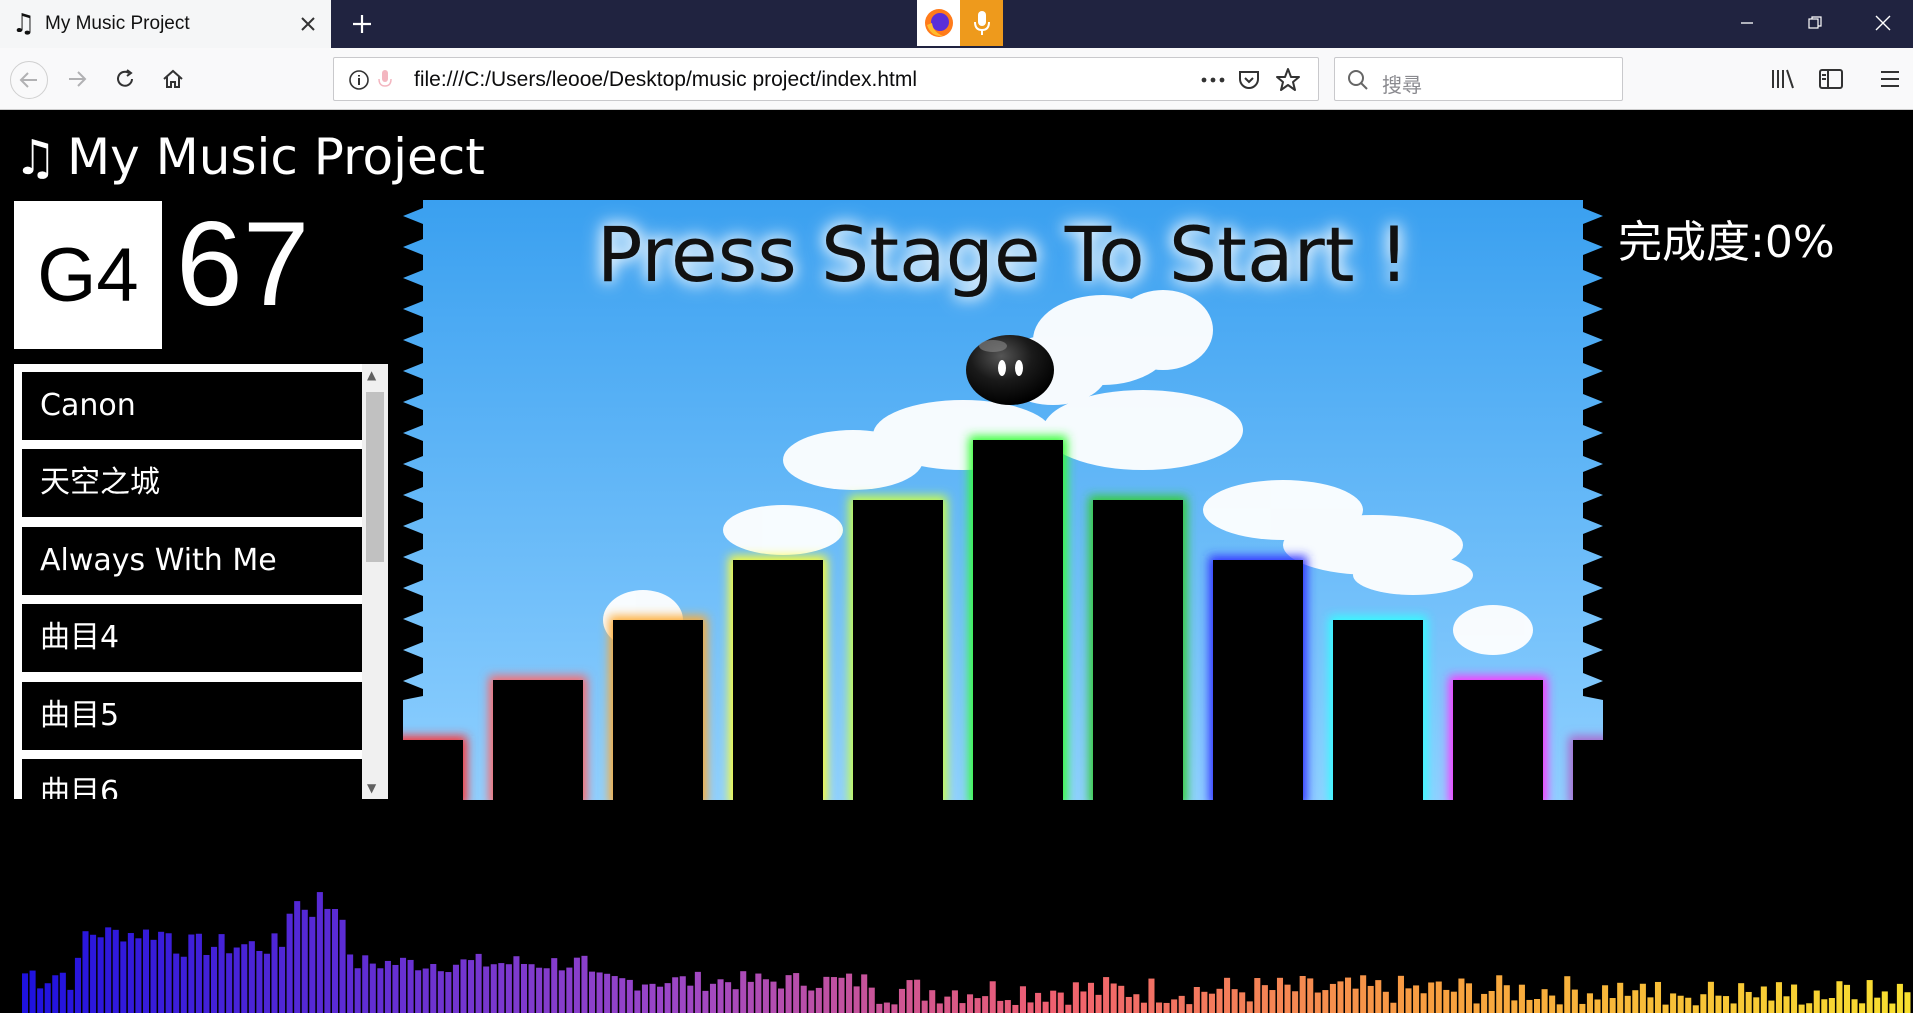 The height and width of the screenshot is (1013, 1913). Describe the element at coordinates (371, 375) in the screenshot. I see `scroll-up-icon: ▲` at that location.